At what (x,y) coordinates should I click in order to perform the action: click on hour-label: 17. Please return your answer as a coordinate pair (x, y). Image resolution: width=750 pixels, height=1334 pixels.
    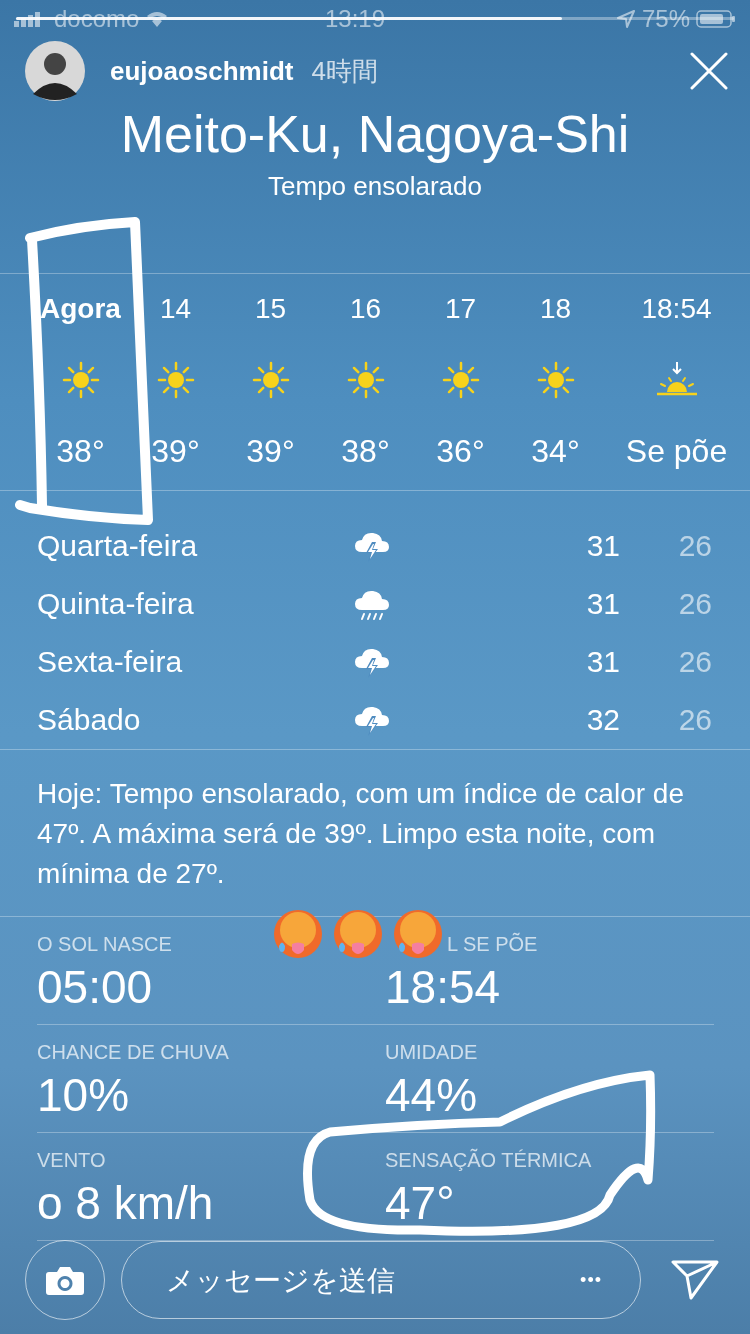
    Looking at the image, I should click on (460, 309).